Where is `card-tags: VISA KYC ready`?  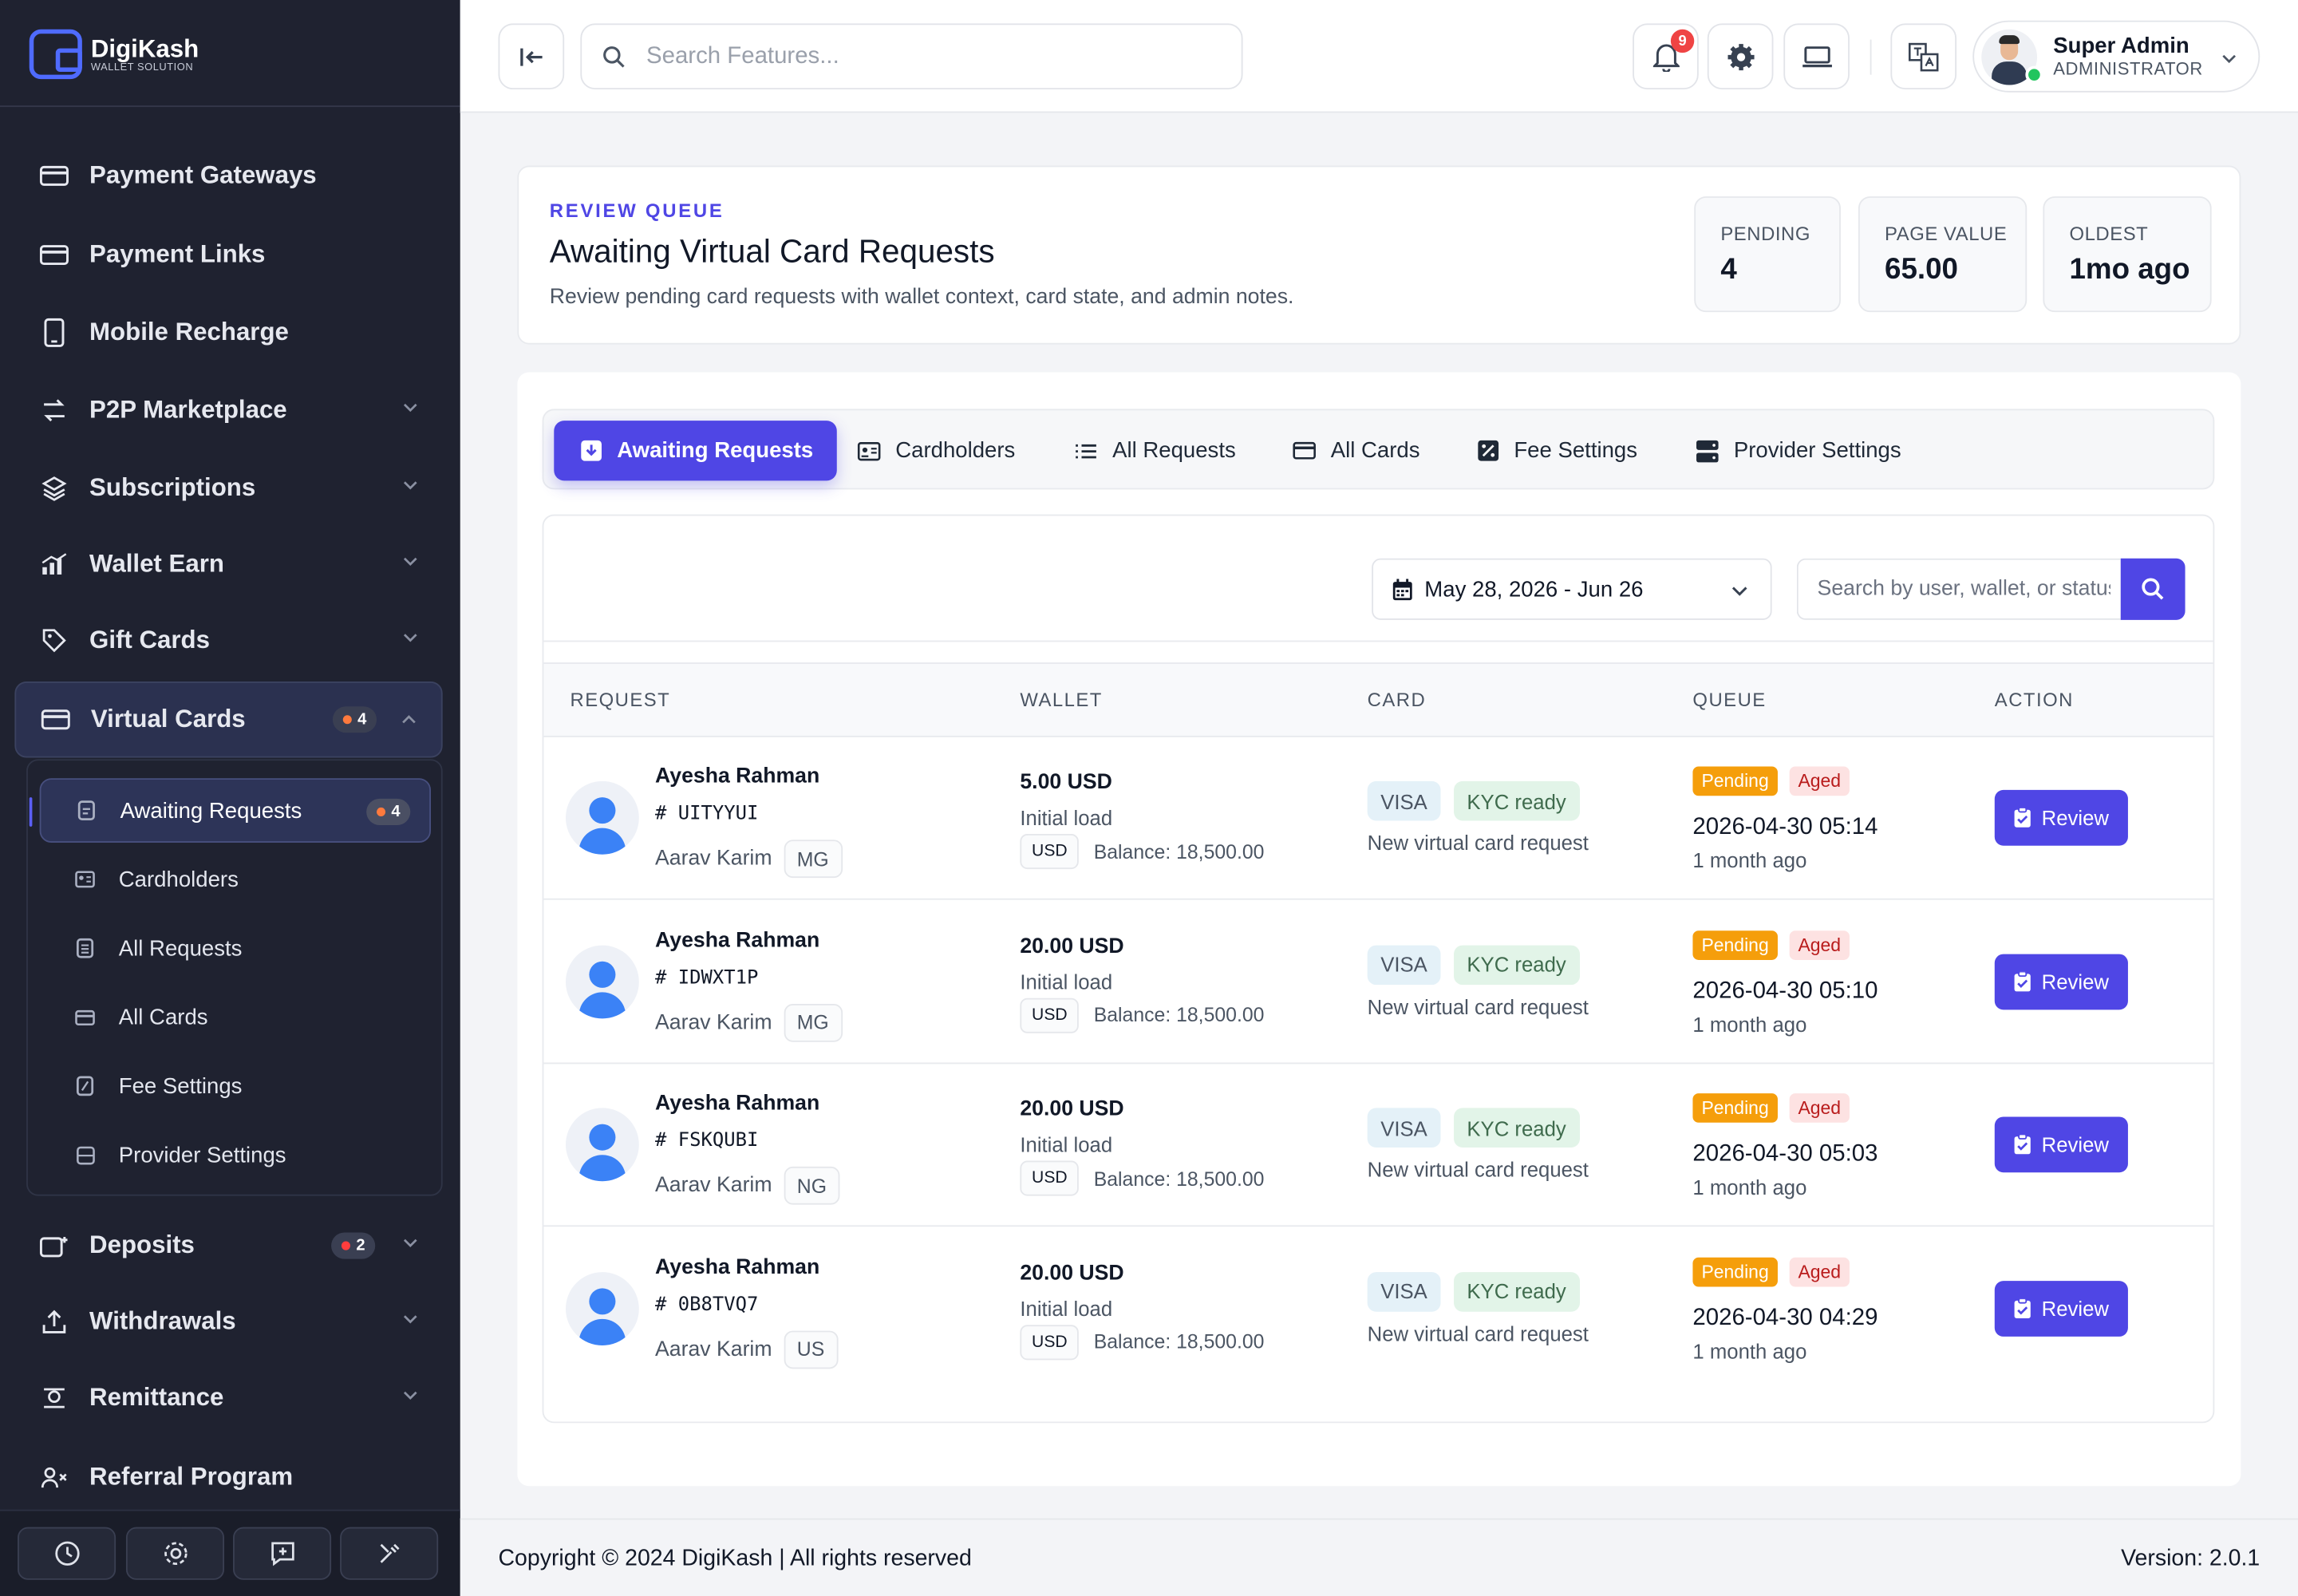
card-tags: VISA KYC ready is located at coordinates (1474, 800).